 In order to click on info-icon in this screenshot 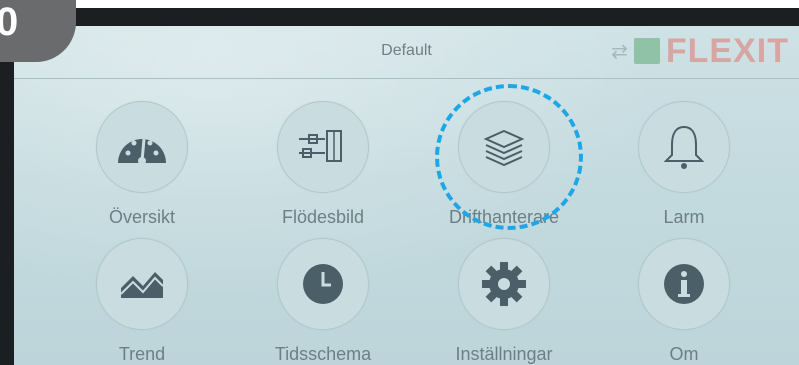, I will do `click(684, 284)`.